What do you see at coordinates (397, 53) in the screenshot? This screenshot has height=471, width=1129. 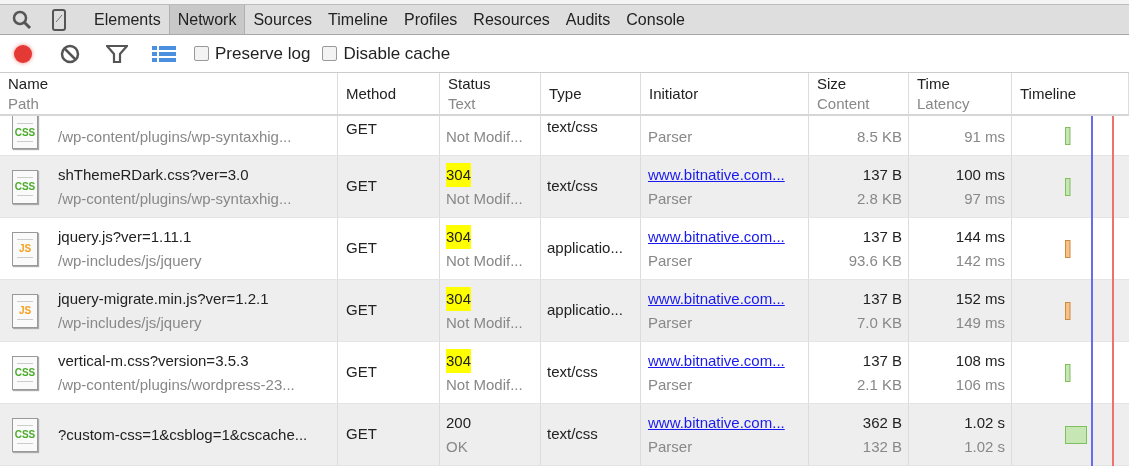 I see `checkbox-label: Disable cache` at bounding box center [397, 53].